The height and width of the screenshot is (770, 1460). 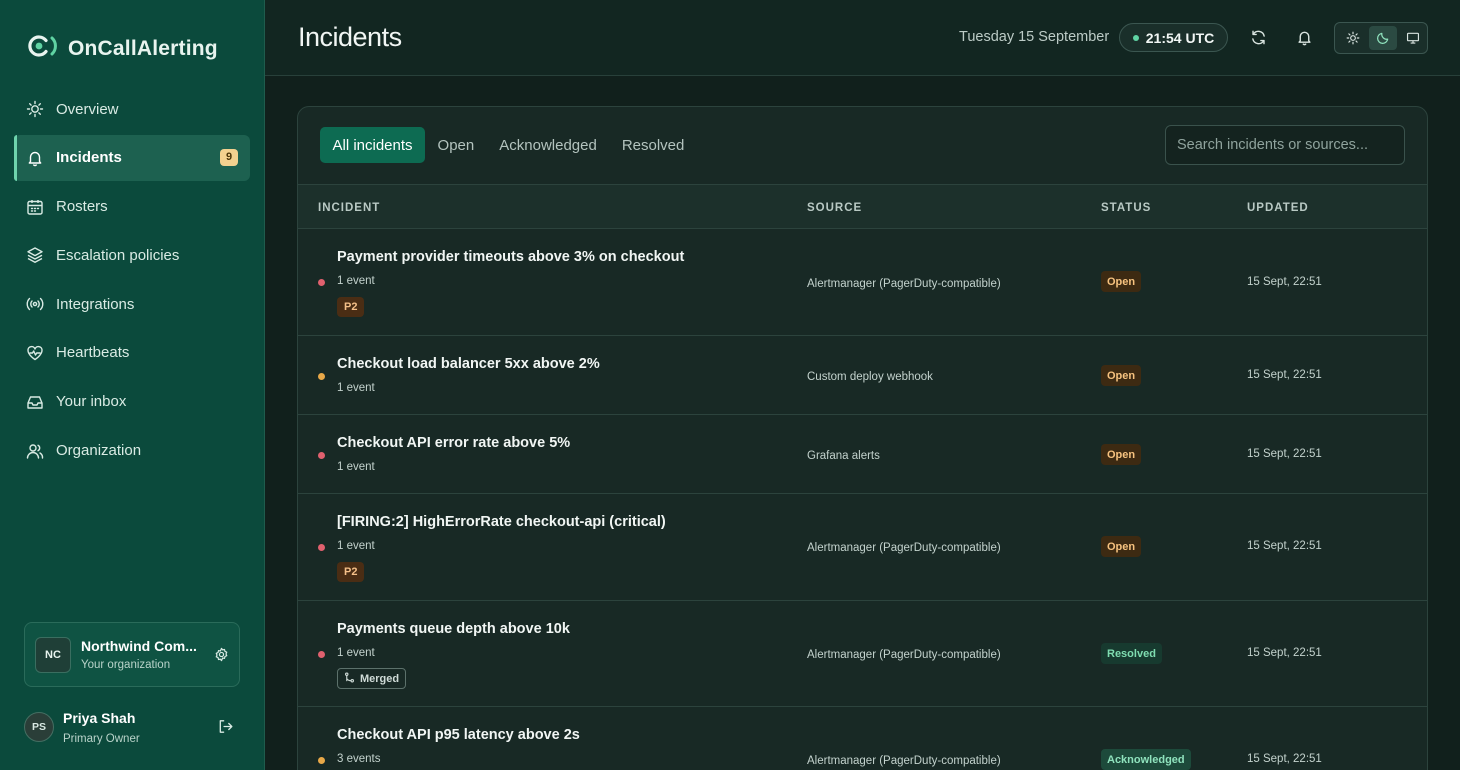 I want to click on merged-badge: Merged, so click(x=372, y=678).